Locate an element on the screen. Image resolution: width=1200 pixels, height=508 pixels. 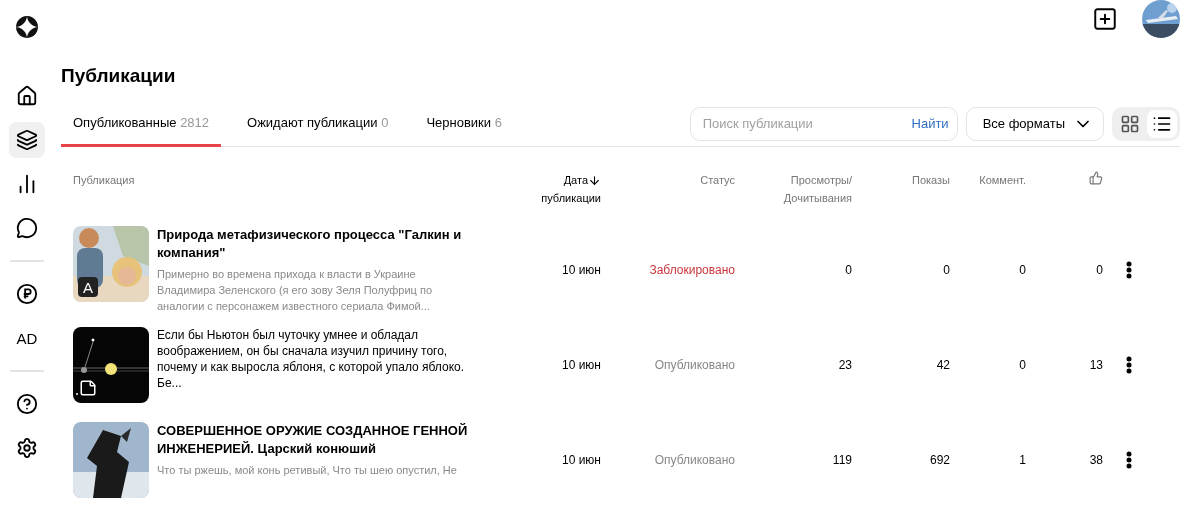
column-header: Коммент. is located at coordinates (1002, 180).